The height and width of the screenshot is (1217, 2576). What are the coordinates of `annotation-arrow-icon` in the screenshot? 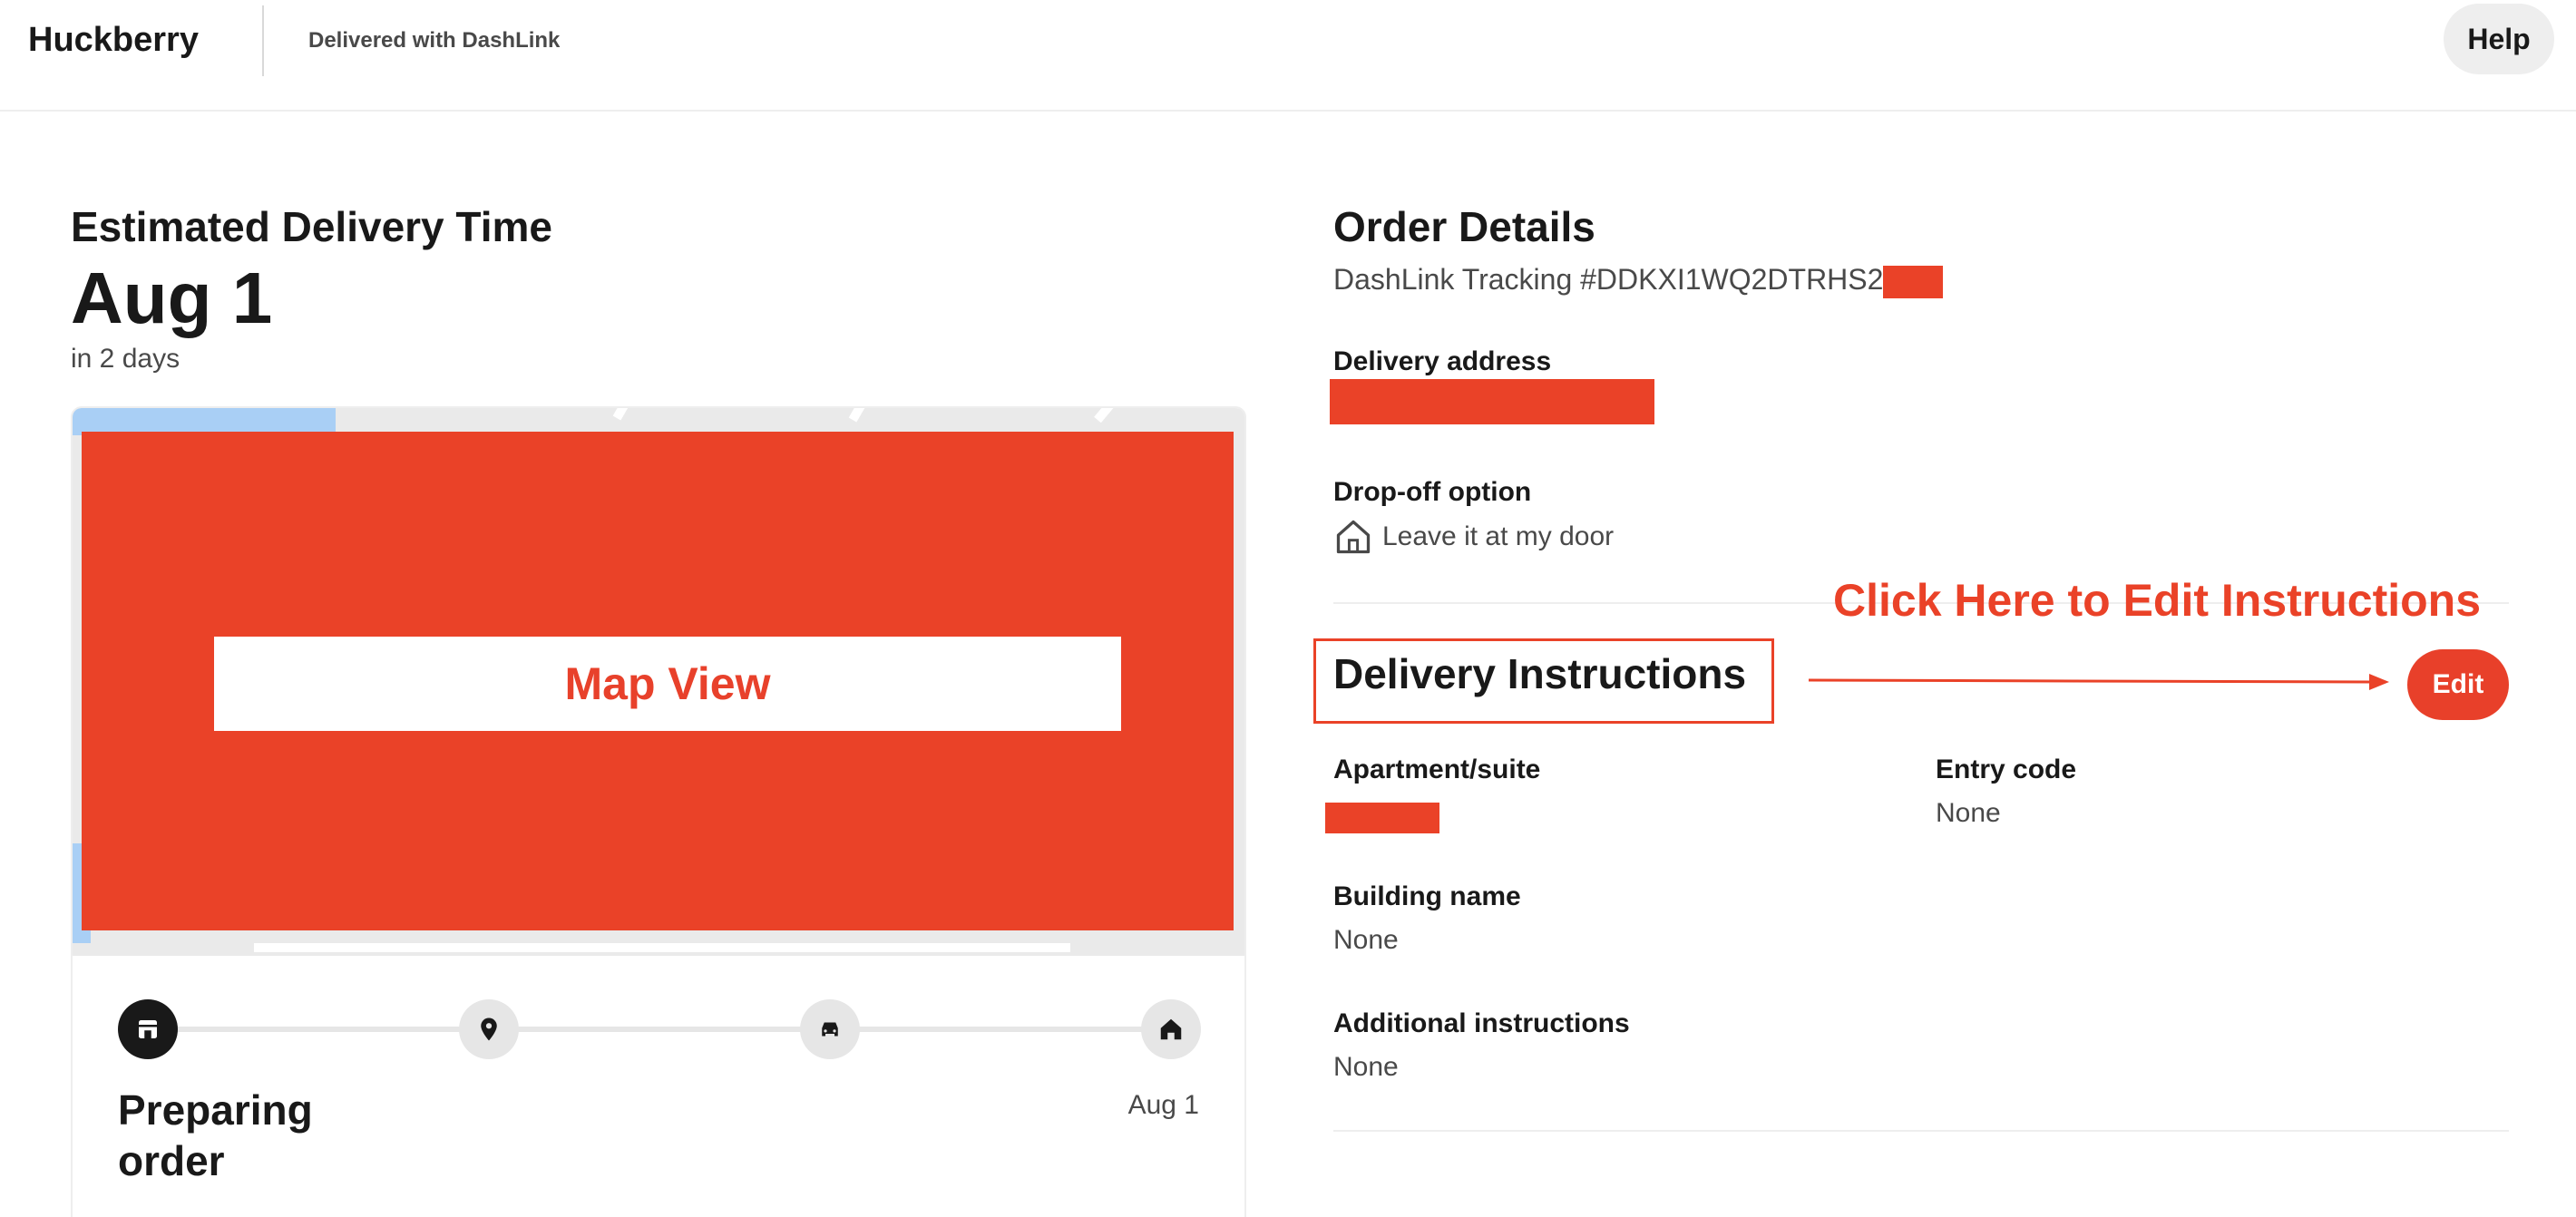 It's located at (2099, 682).